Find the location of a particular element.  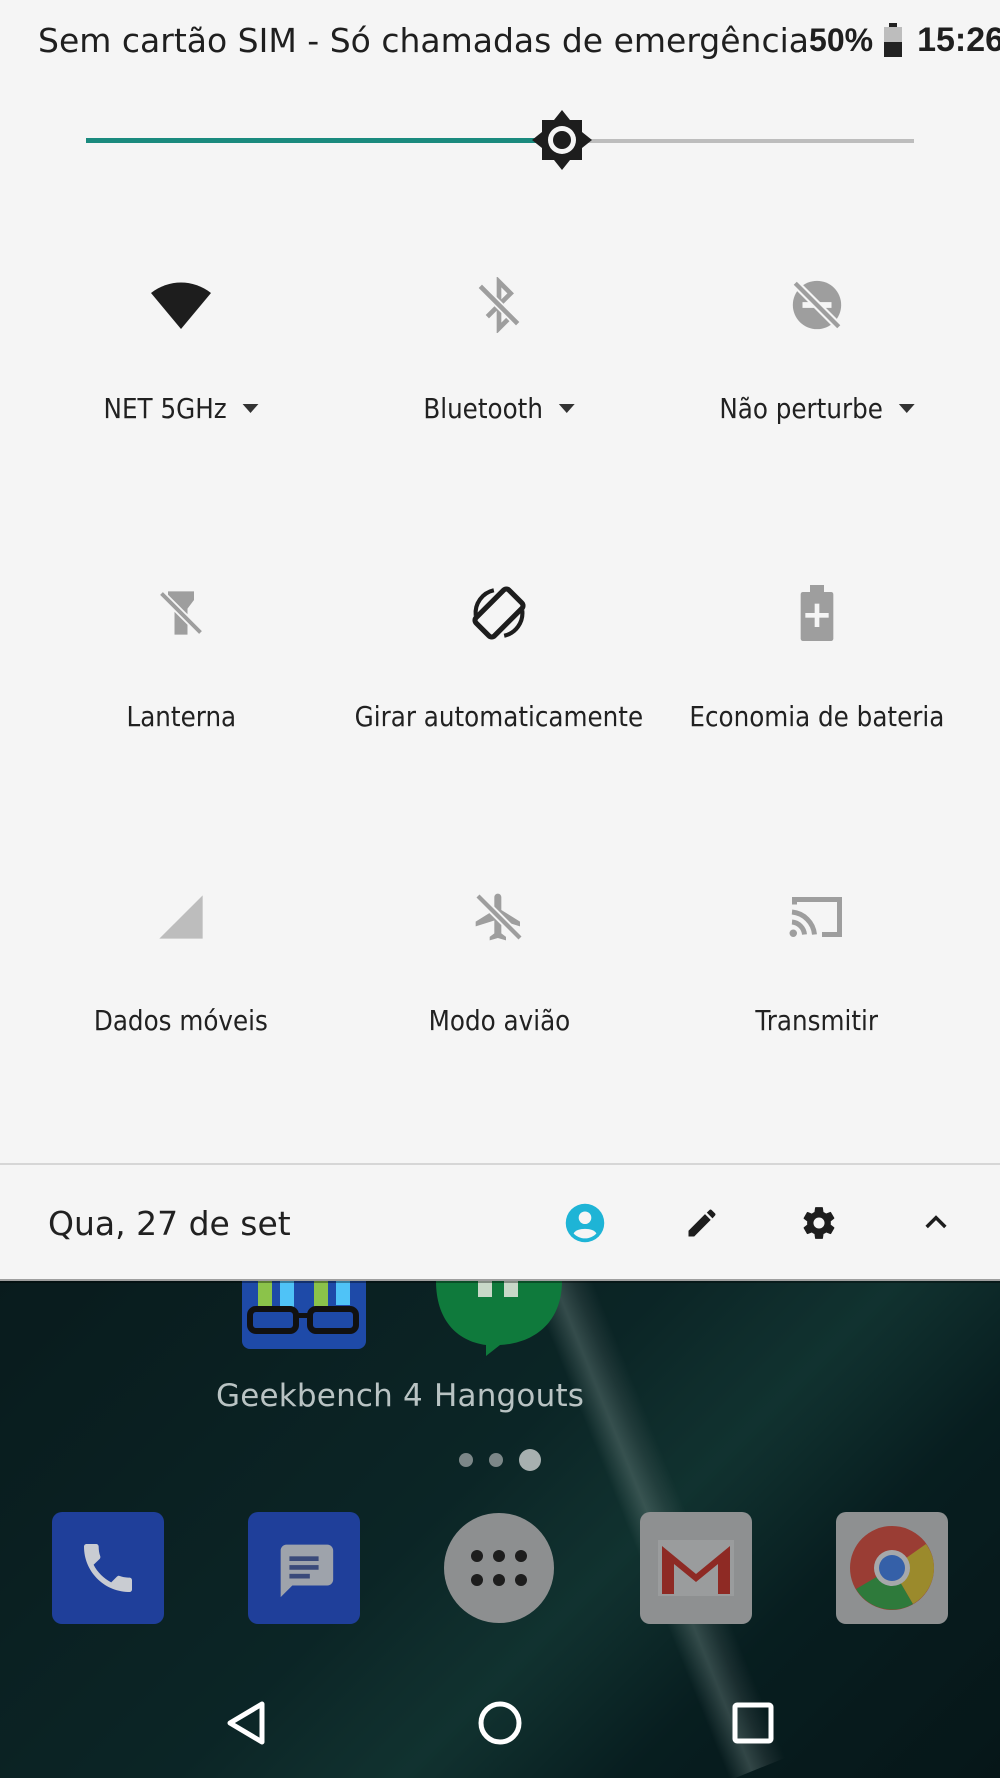

brightness-fill is located at coordinates (324, 140).